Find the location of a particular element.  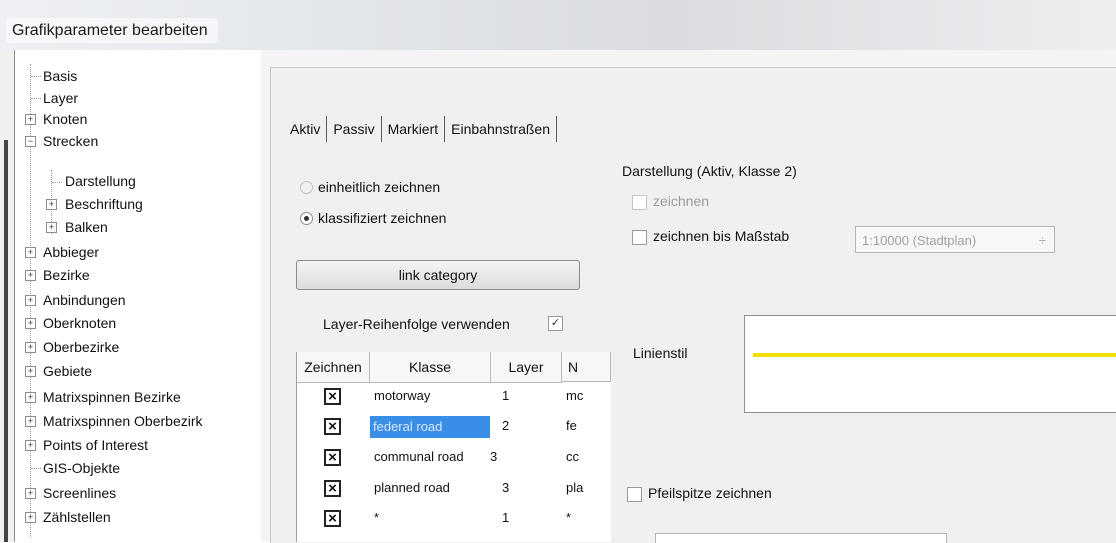

link-category-button: link category is located at coordinates (438, 275).